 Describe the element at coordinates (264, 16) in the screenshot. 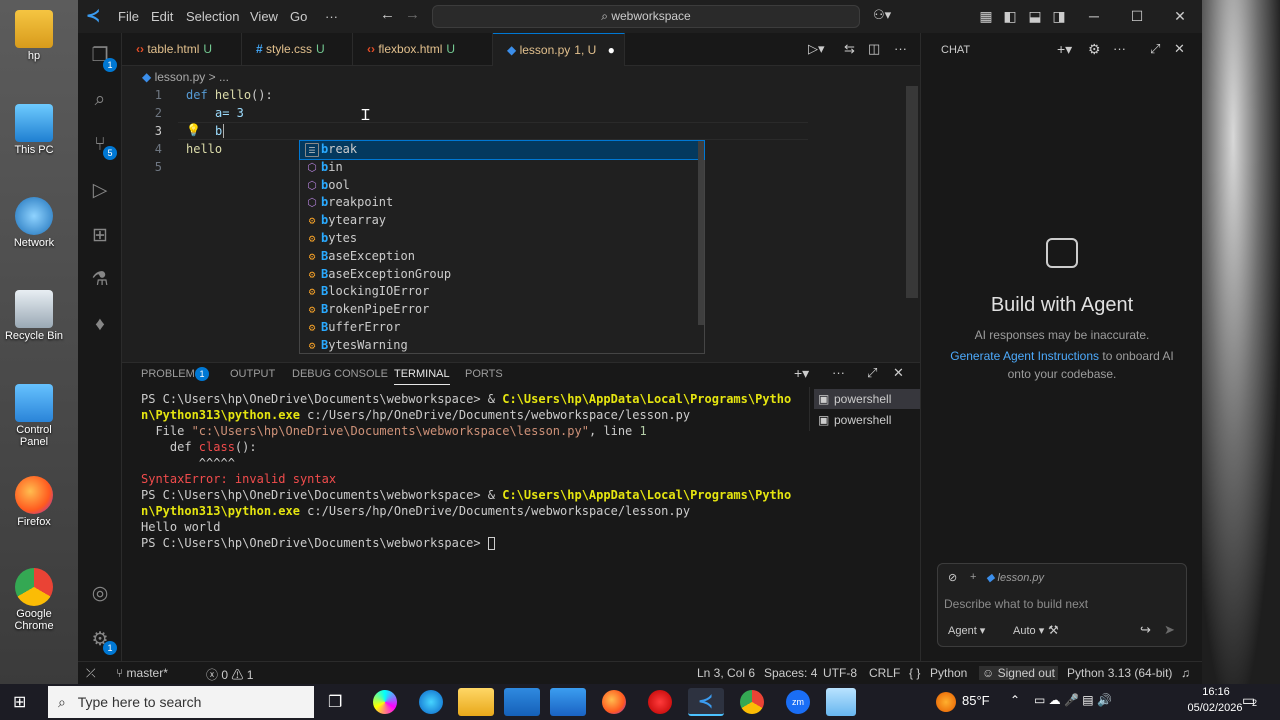

I see `menu-view: View` at that location.